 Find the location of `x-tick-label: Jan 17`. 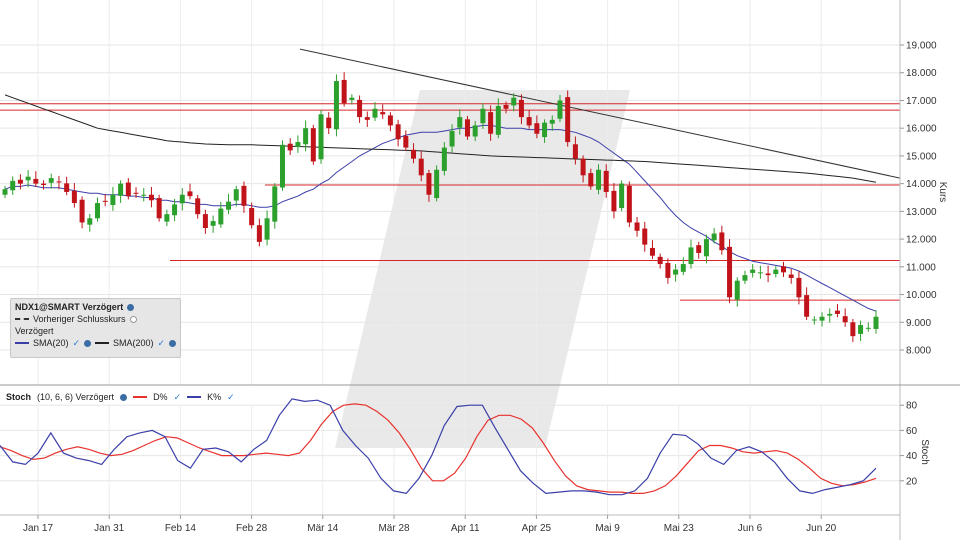

x-tick-label: Jan 17 is located at coordinates (38, 528).